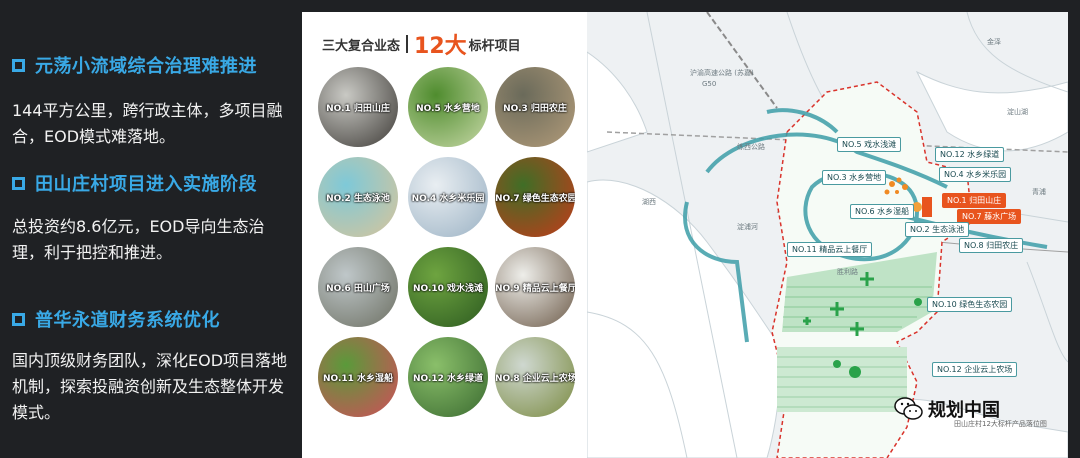  I want to click on panel-title-count: 12大, so click(440, 46).